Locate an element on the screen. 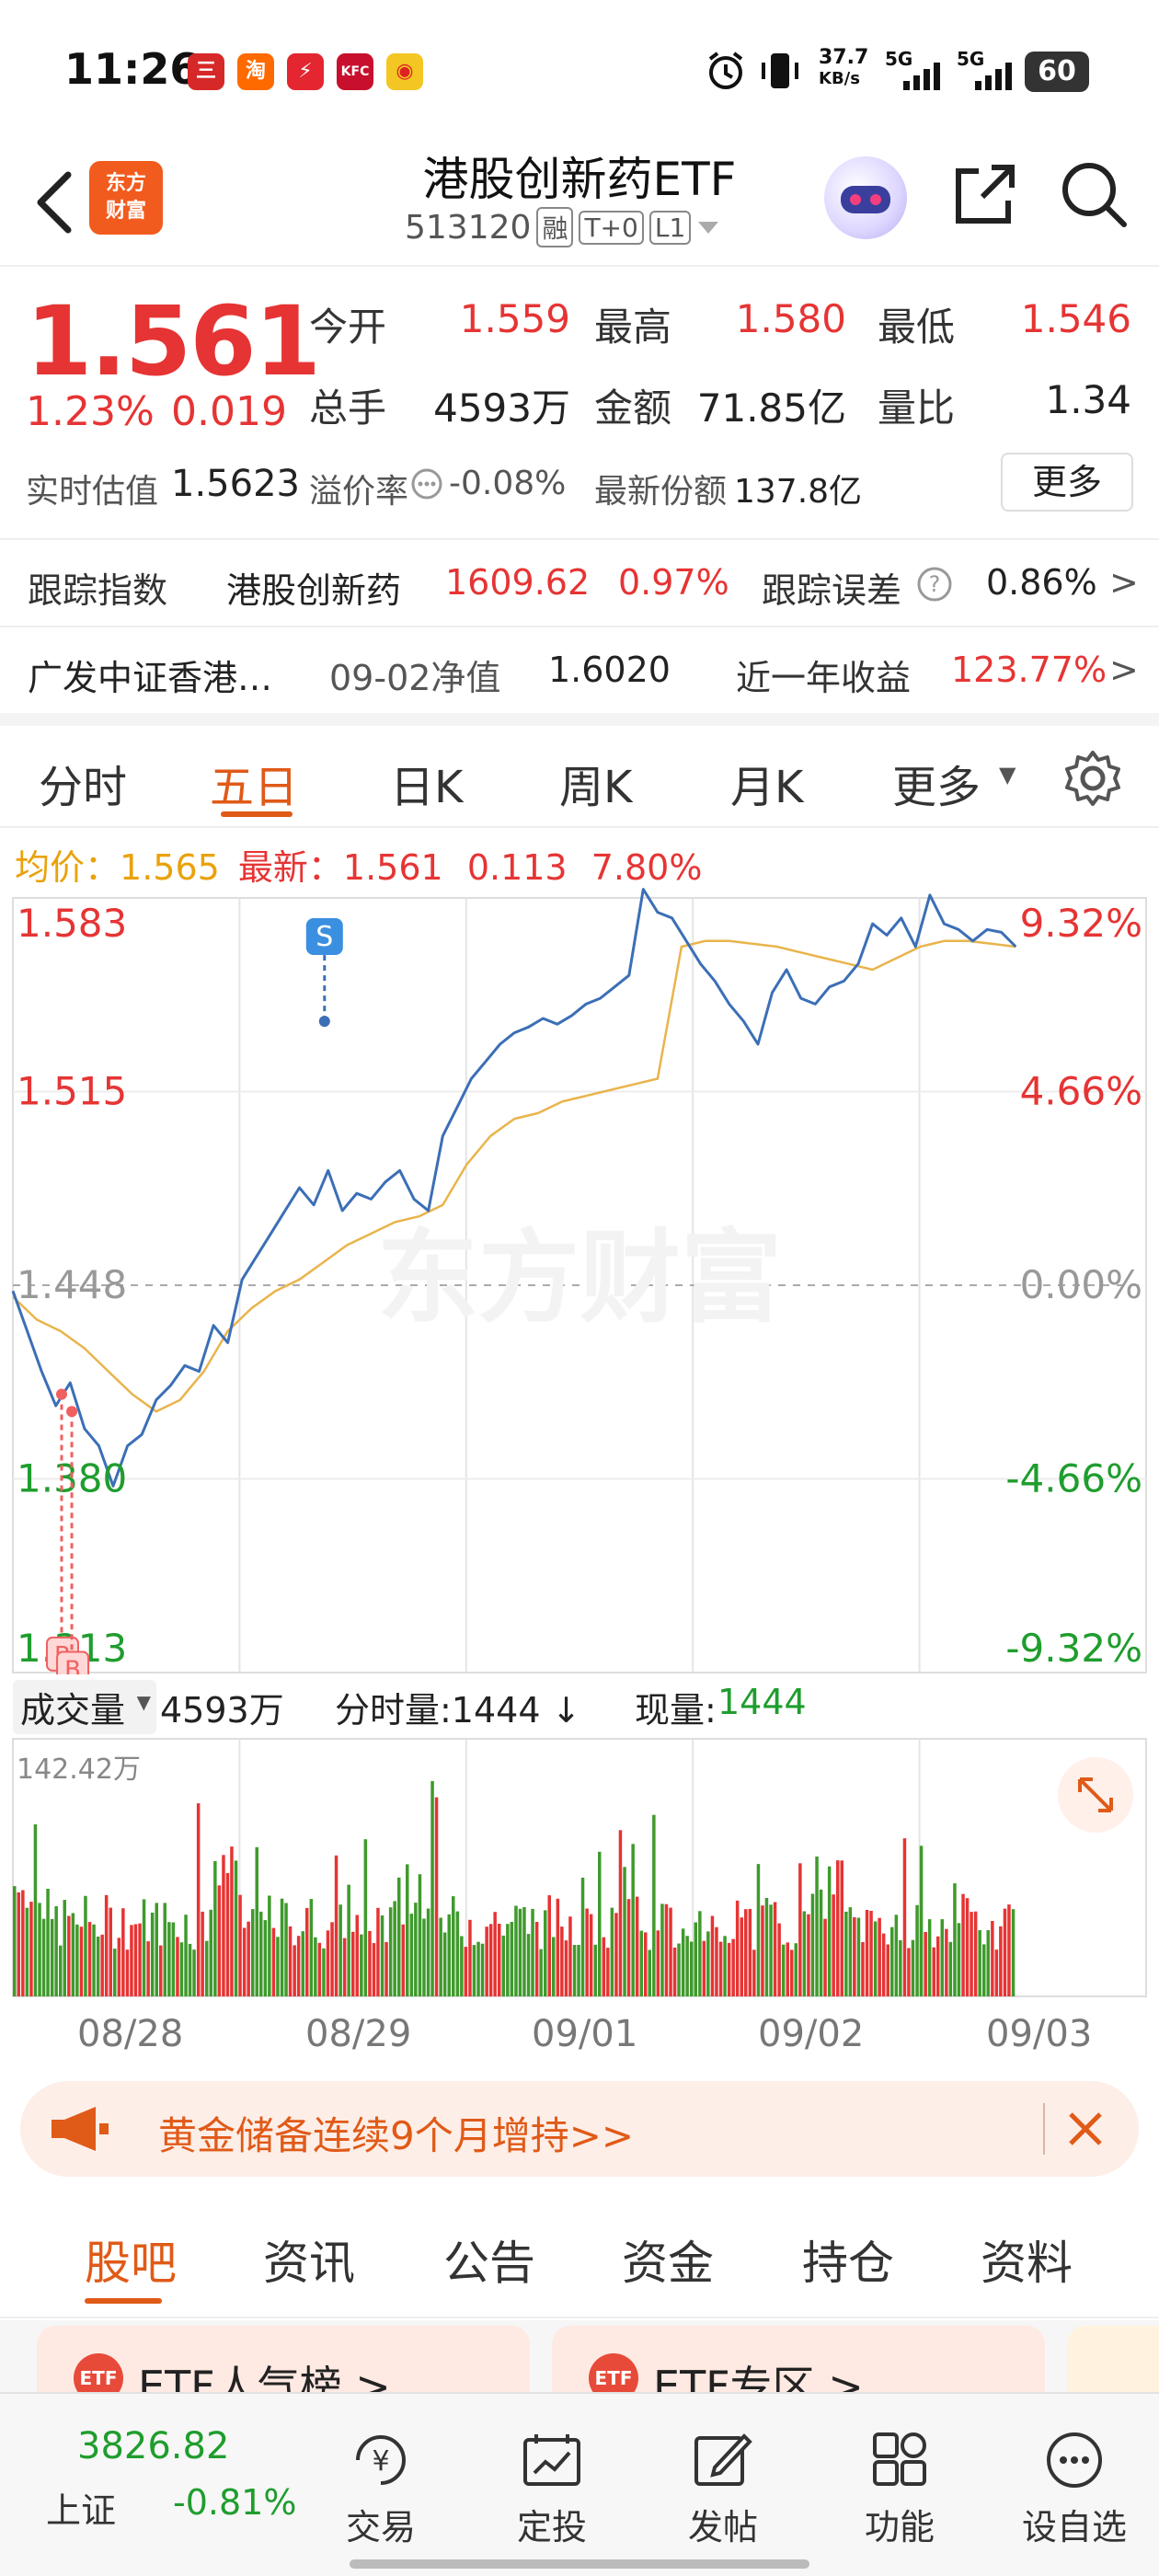  nav-trade: ¥ 交易 is located at coordinates (381, 2490).